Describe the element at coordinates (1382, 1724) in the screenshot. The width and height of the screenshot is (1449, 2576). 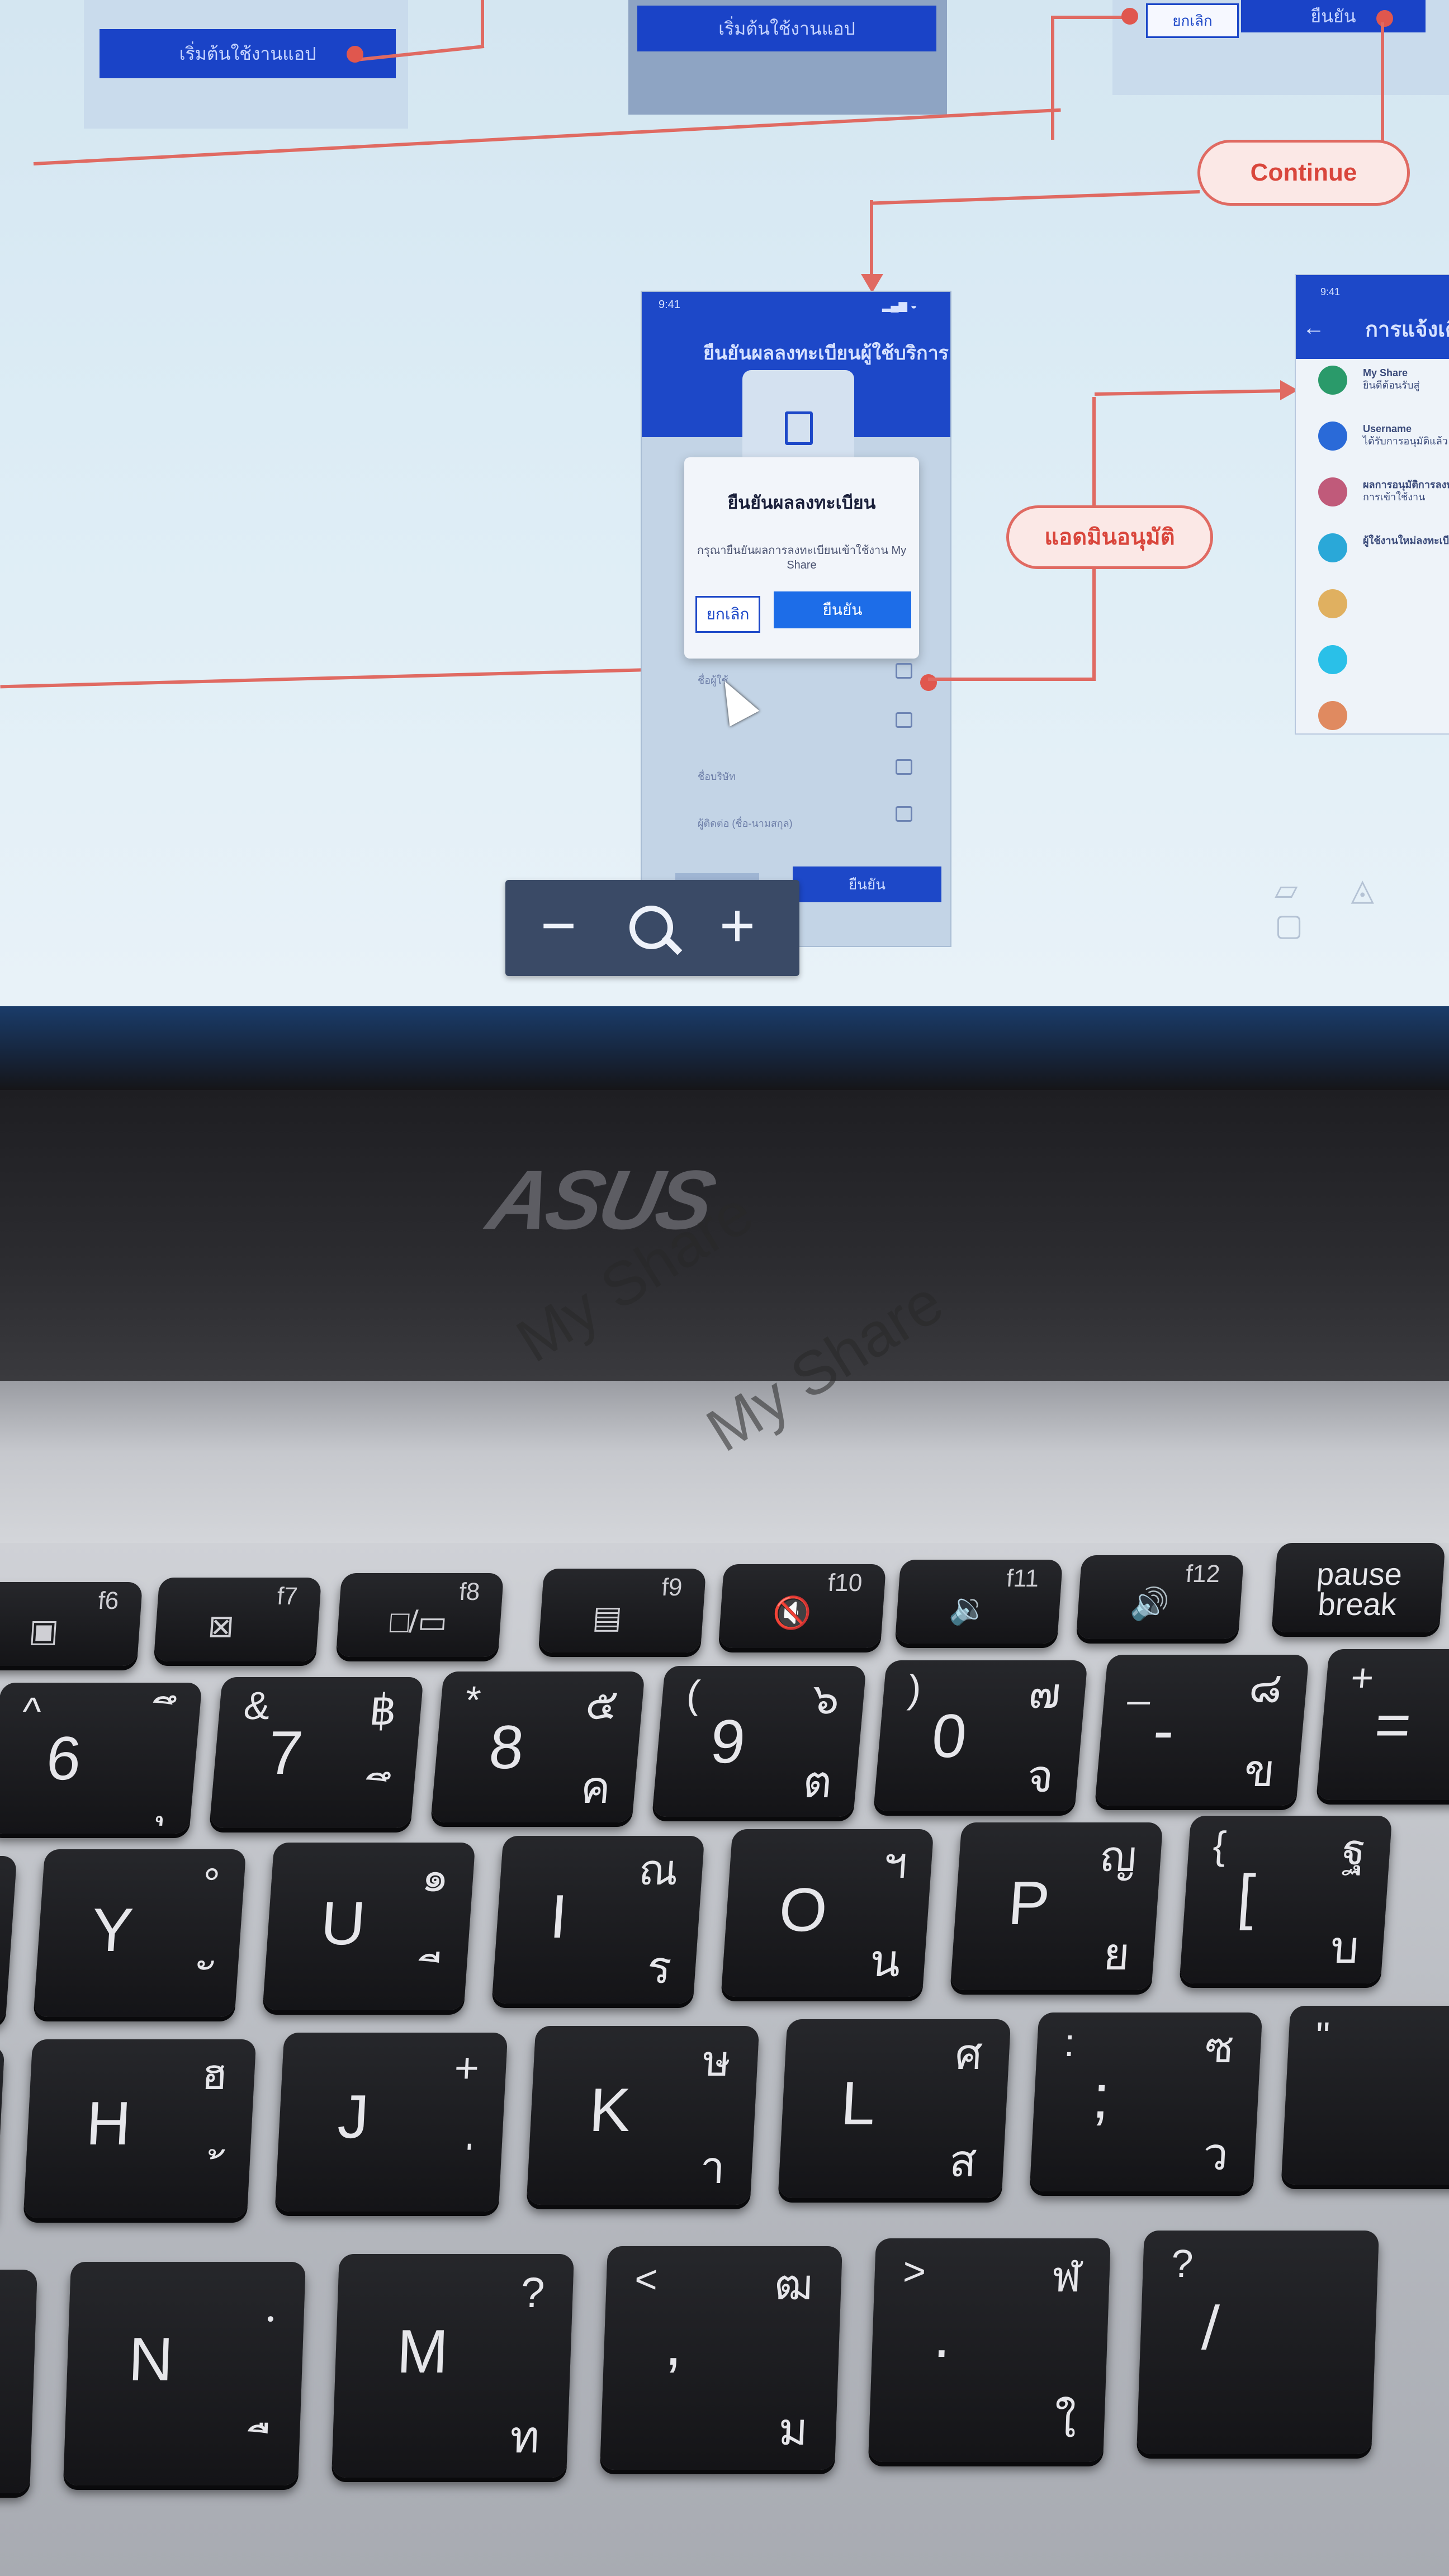
I see `key-sym: + =` at that location.